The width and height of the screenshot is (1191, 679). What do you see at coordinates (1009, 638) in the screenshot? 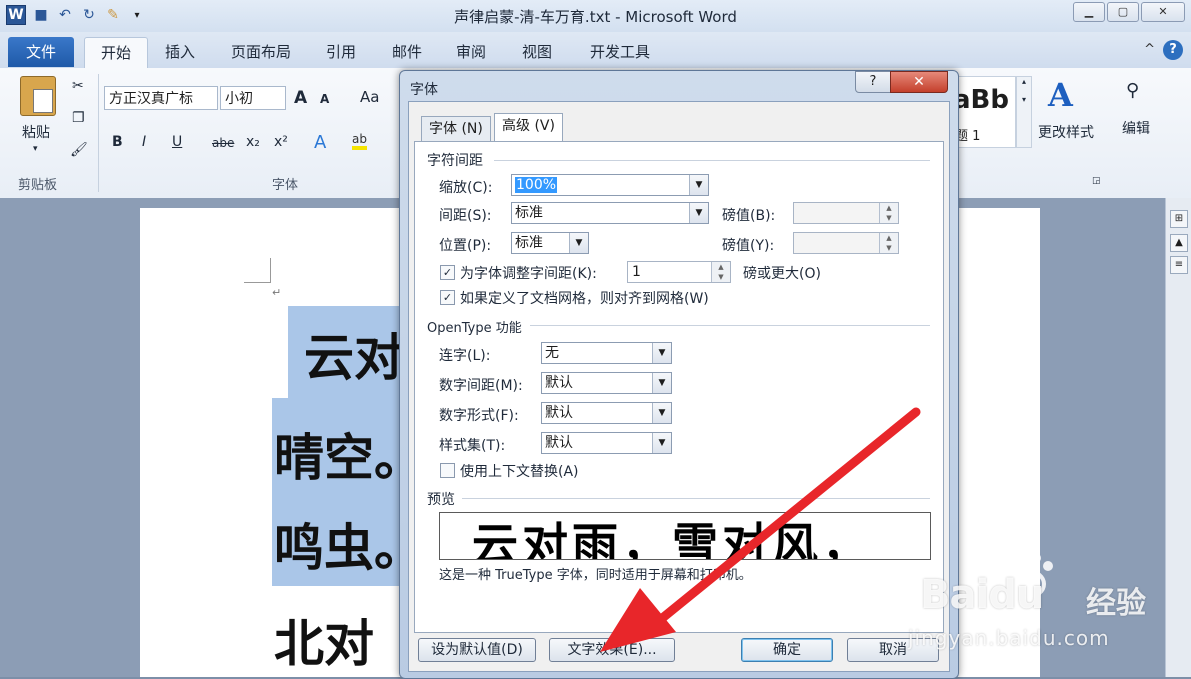
I see `watermark-url: jingyan.baidu.com` at bounding box center [1009, 638].